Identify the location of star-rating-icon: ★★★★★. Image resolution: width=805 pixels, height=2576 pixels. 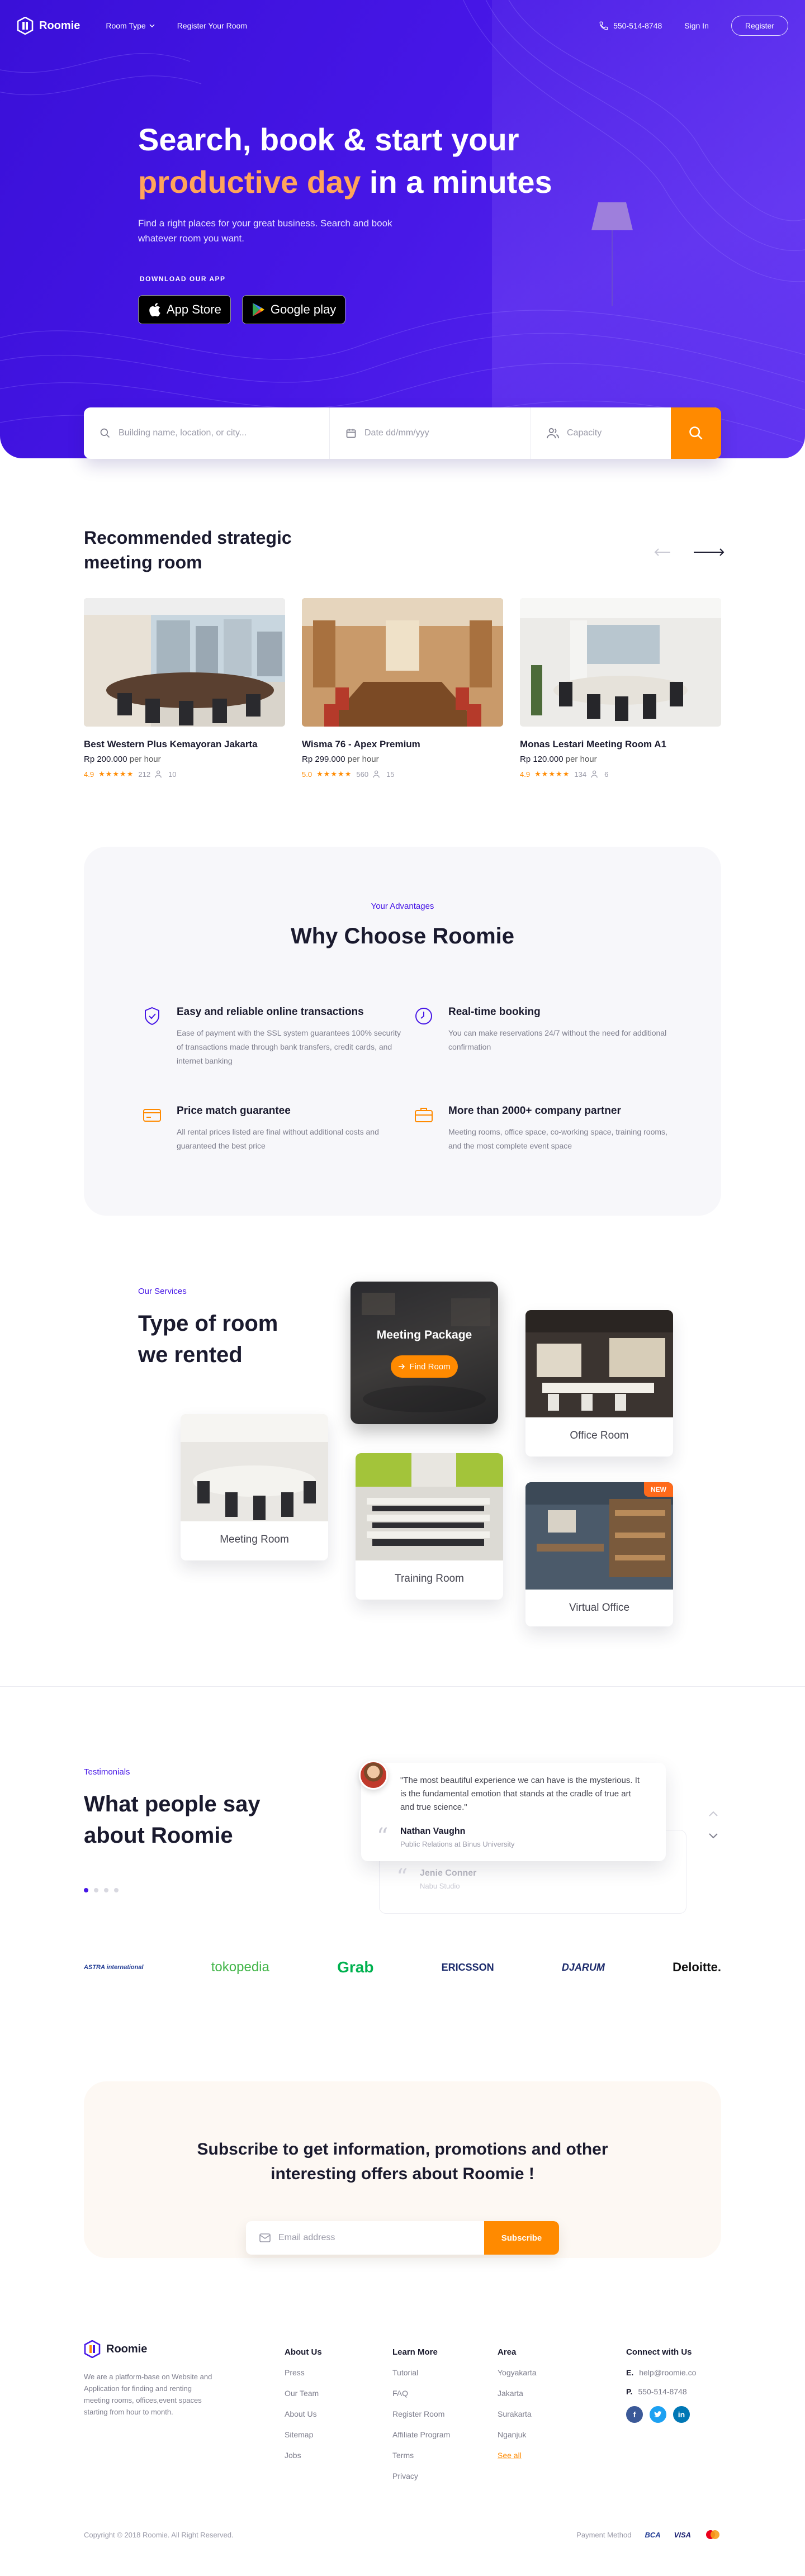
(552, 774).